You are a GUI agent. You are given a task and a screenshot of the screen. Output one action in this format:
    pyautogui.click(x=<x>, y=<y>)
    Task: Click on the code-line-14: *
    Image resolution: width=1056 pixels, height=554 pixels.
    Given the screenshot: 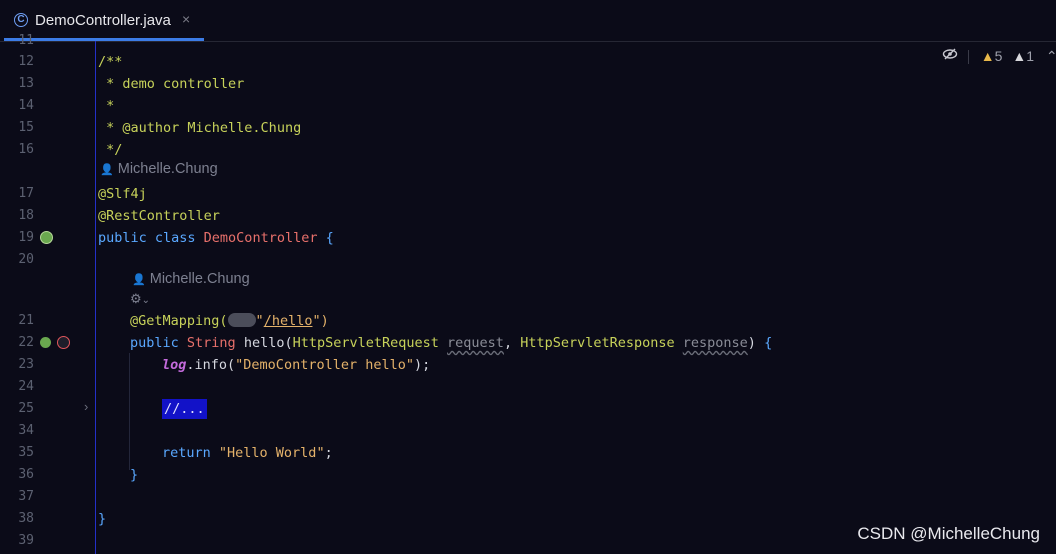 What is the action you would take?
    pyautogui.click(x=106, y=106)
    